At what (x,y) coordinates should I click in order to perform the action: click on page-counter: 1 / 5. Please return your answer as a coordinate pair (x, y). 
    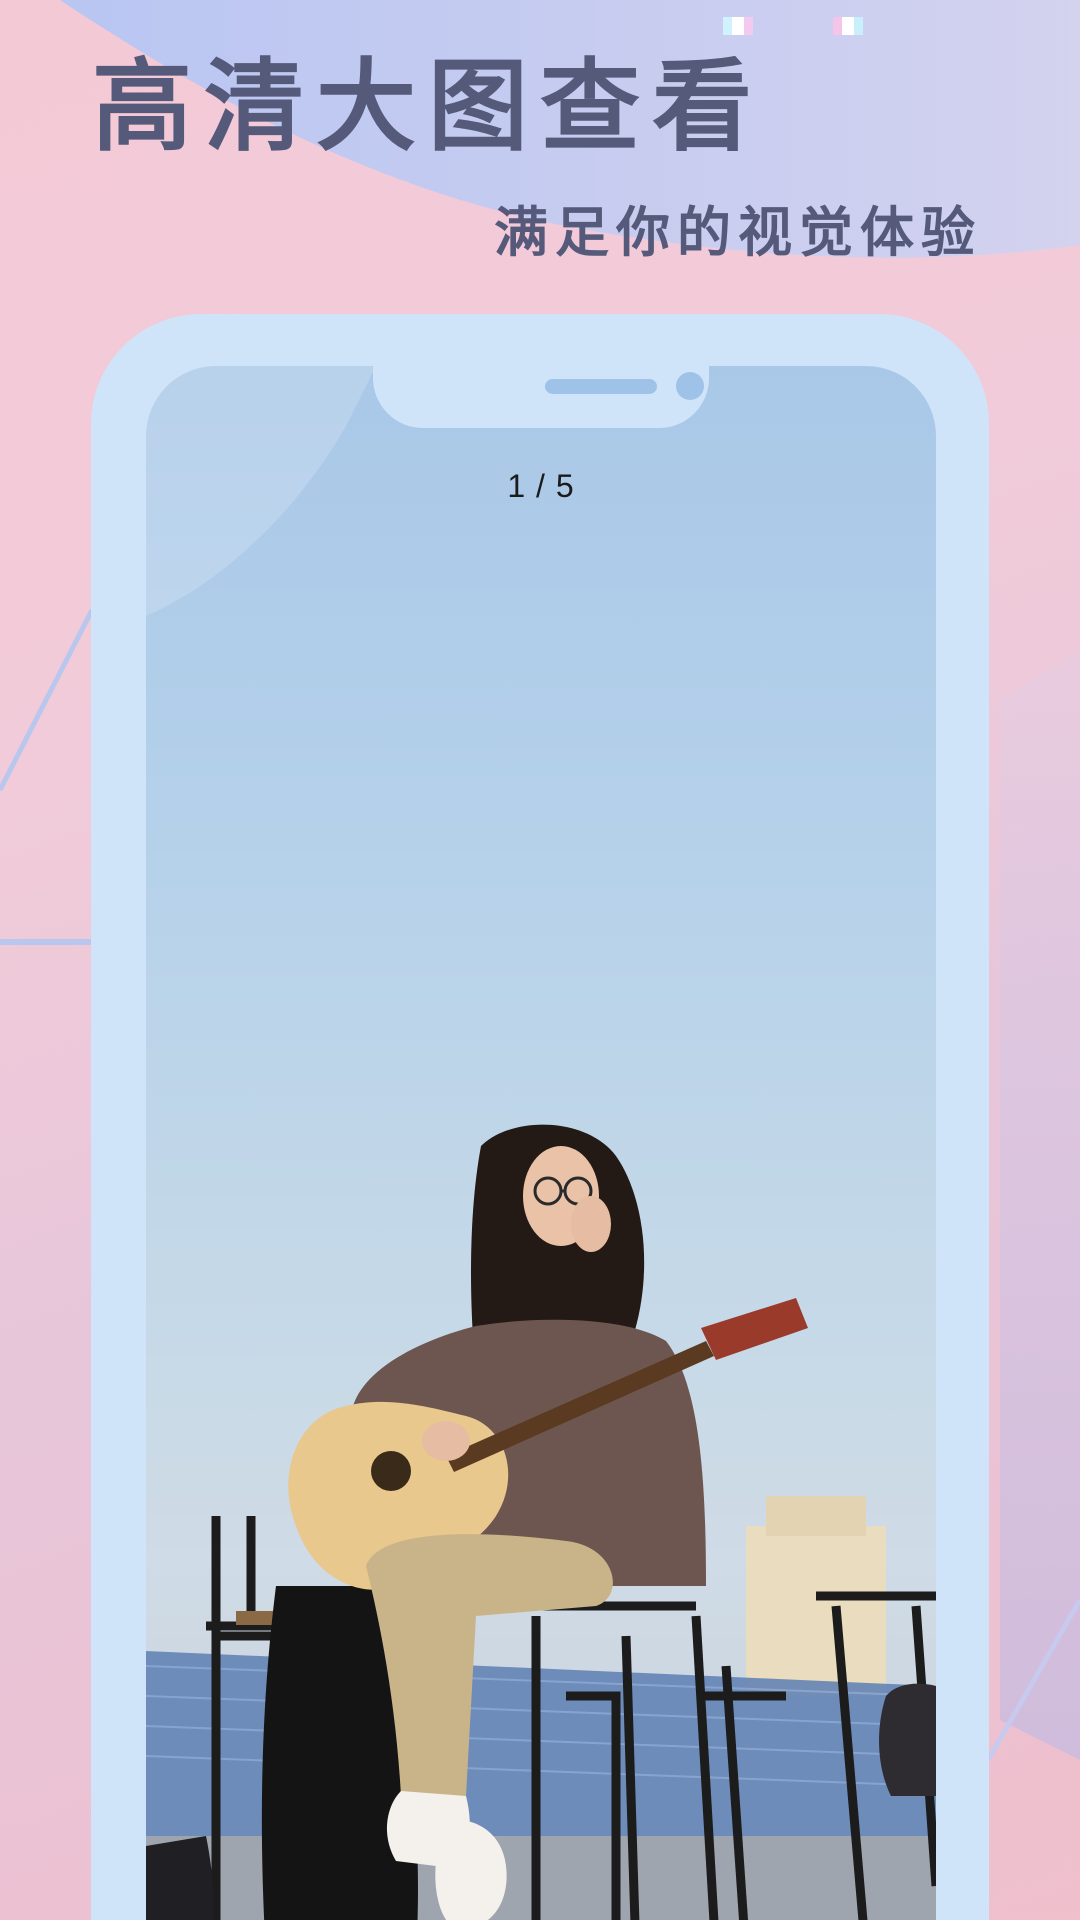
    Looking at the image, I should click on (541, 486).